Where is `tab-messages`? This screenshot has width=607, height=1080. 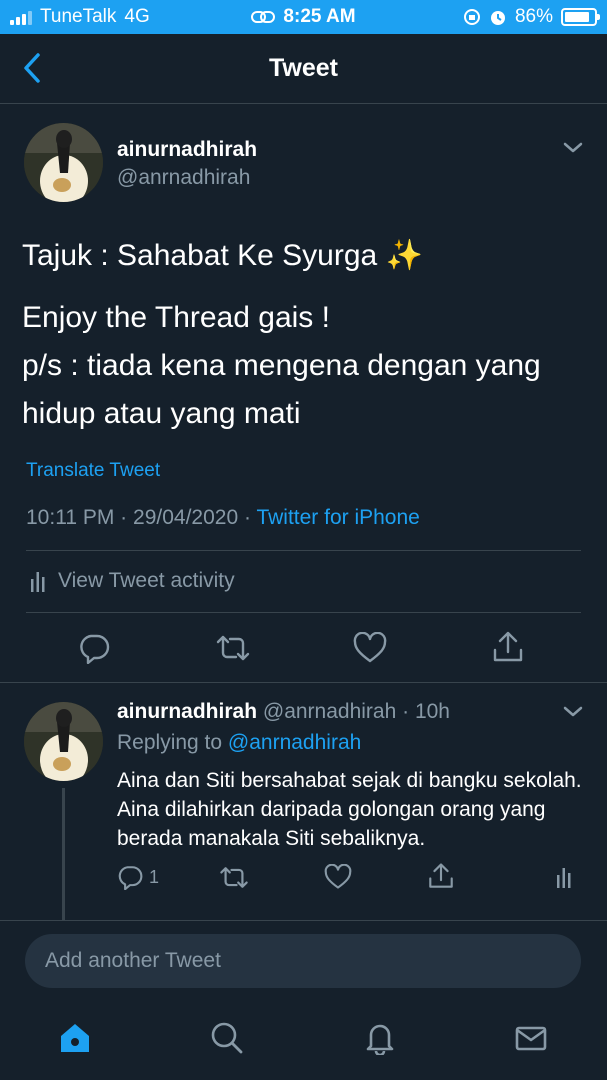
tab-messages is located at coordinates (531, 1038).